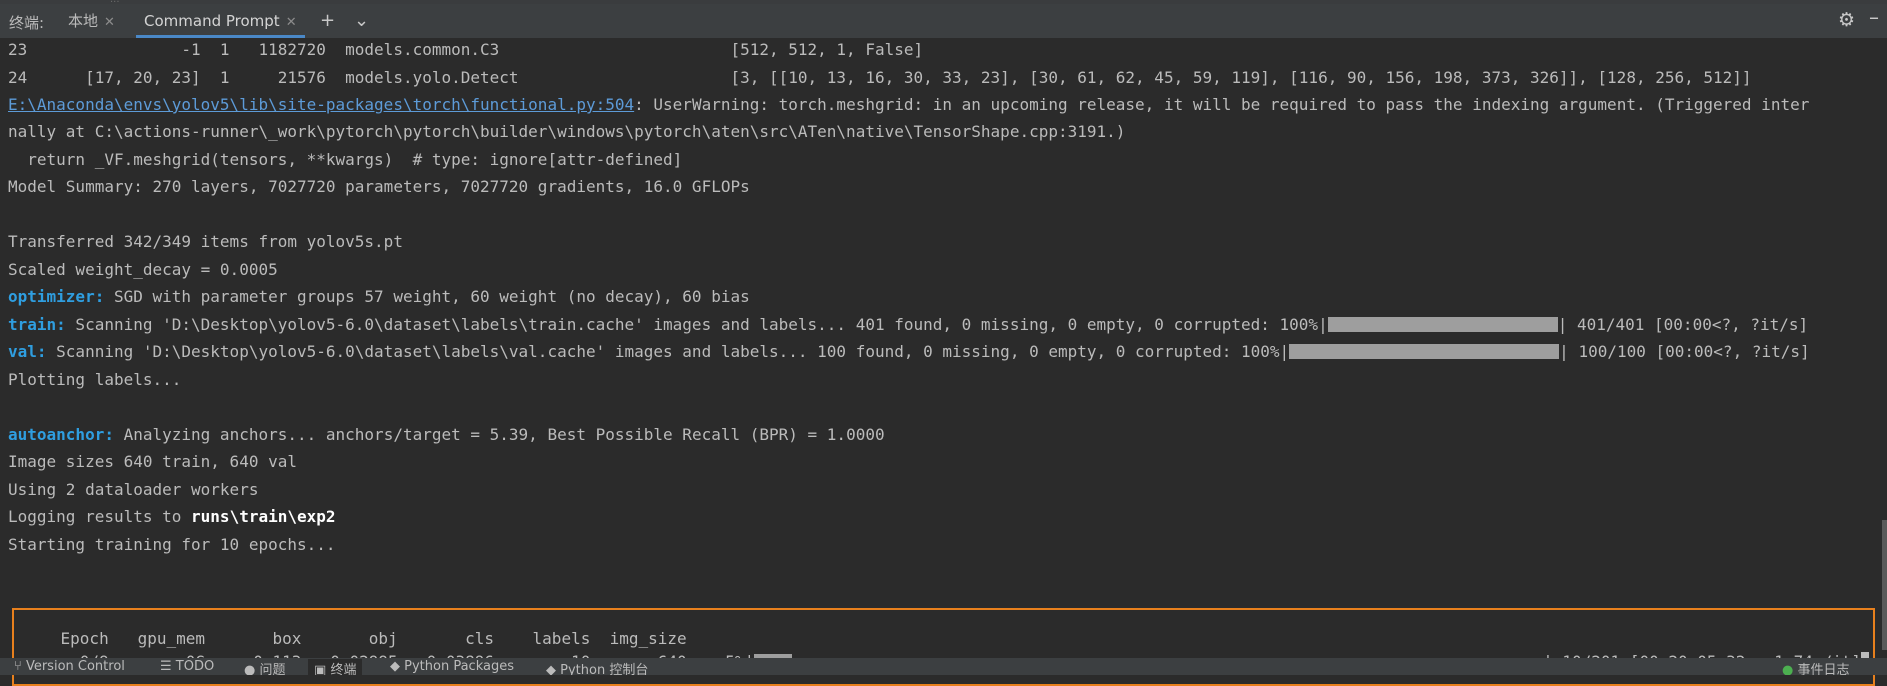 The image size is (1887, 686). I want to click on val-tail: | 100/100 [00:00<?, ?it/s], so click(1684, 351).